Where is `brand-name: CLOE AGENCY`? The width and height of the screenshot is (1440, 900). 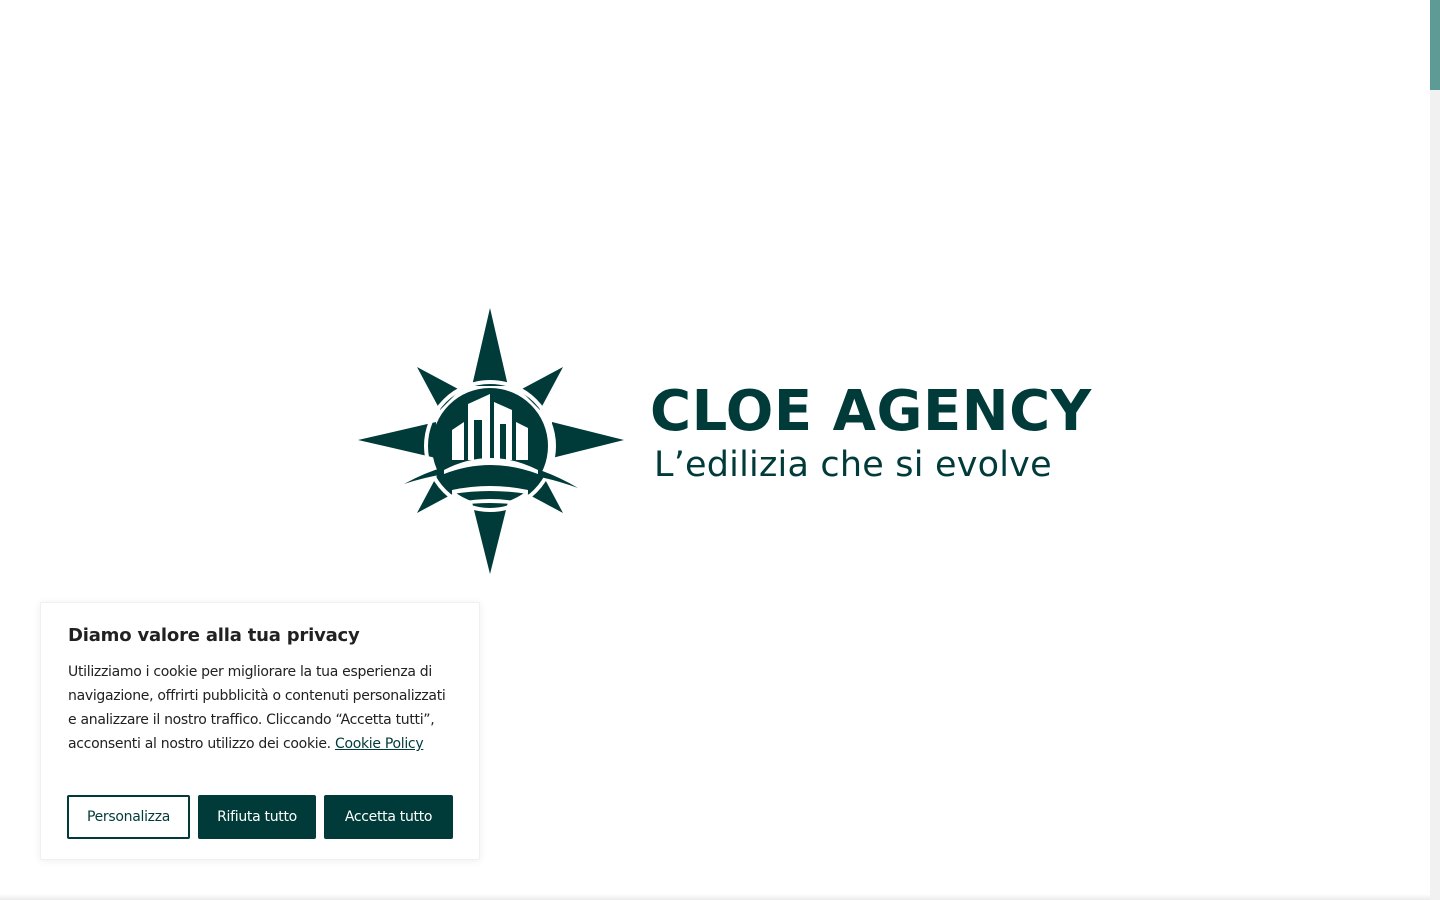 brand-name: CLOE AGENCY is located at coordinates (871, 411).